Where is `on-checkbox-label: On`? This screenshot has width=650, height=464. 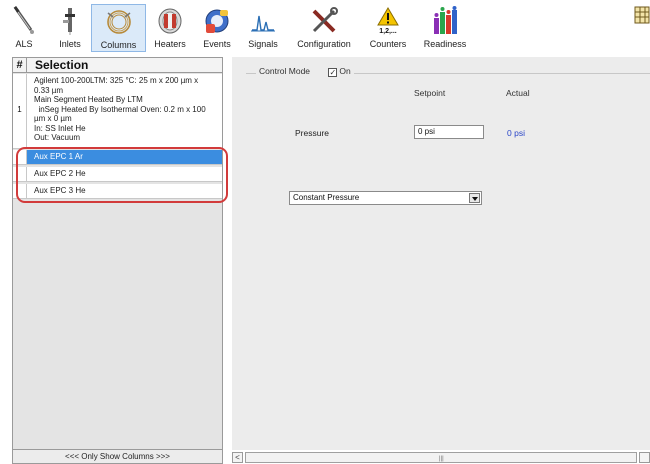
on-checkbox-label: On is located at coordinates (345, 71).